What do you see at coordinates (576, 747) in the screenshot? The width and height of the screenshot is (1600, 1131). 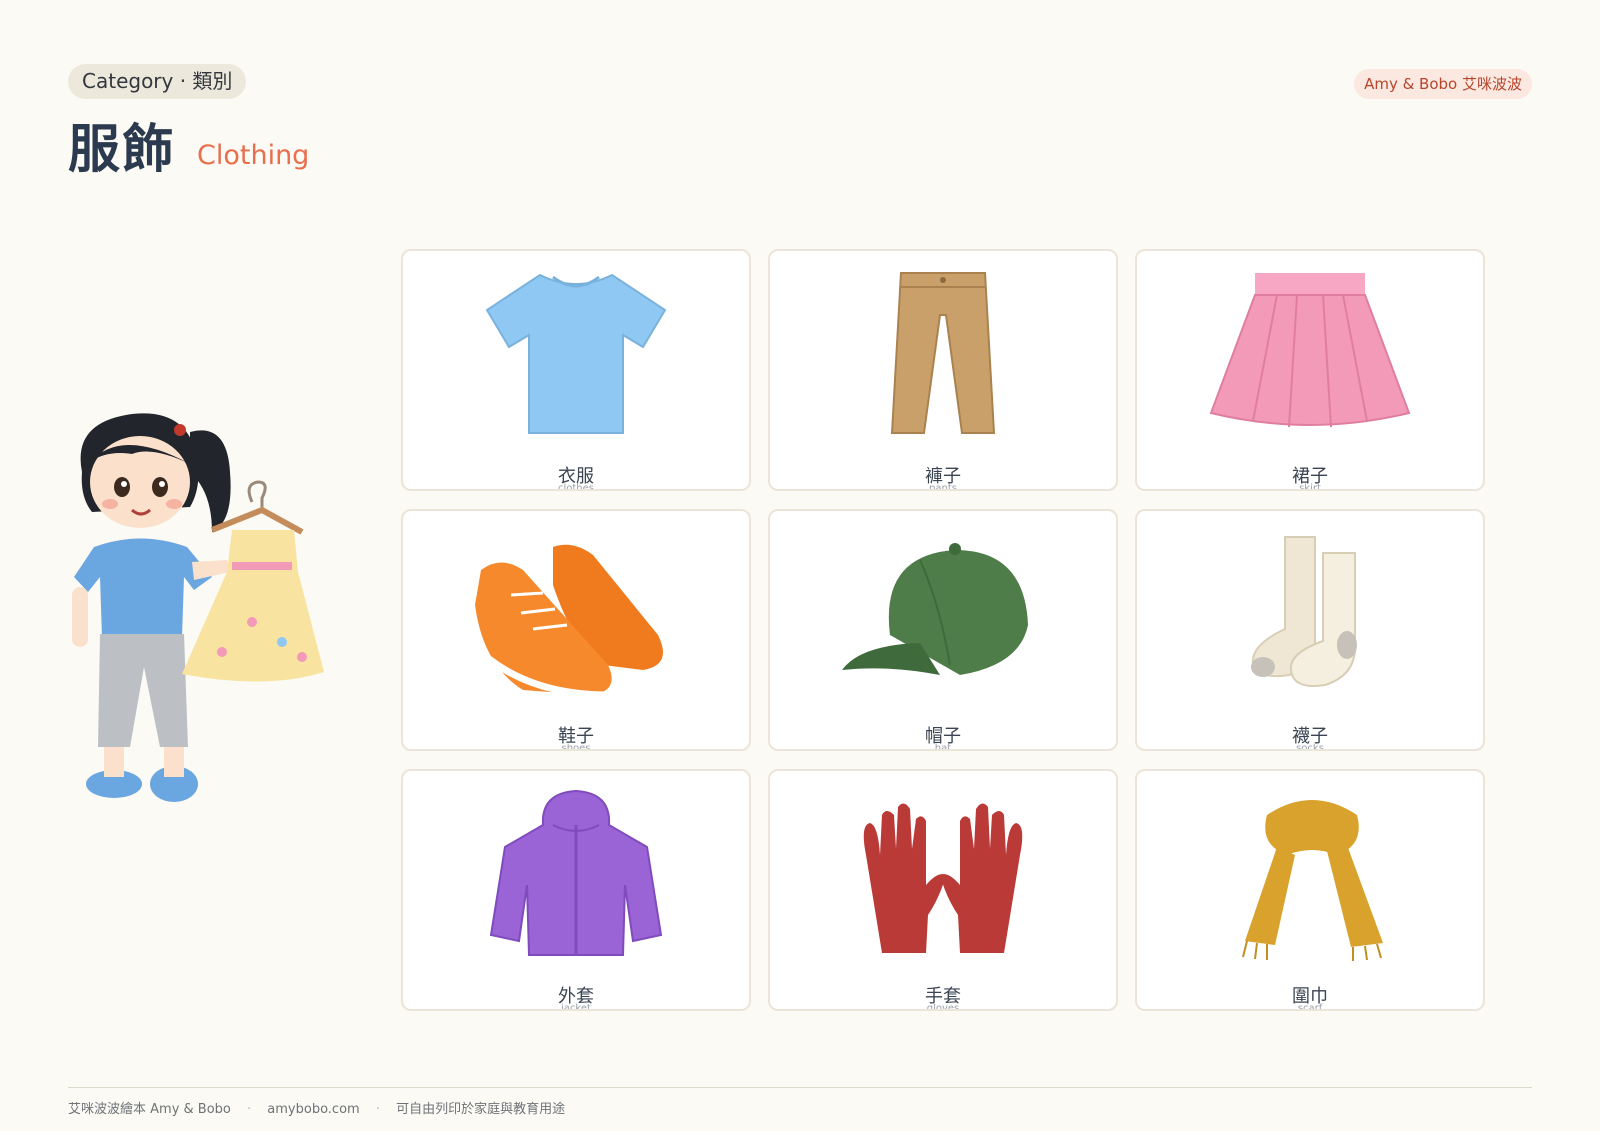 I see `card-label-en: shoes` at bounding box center [576, 747].